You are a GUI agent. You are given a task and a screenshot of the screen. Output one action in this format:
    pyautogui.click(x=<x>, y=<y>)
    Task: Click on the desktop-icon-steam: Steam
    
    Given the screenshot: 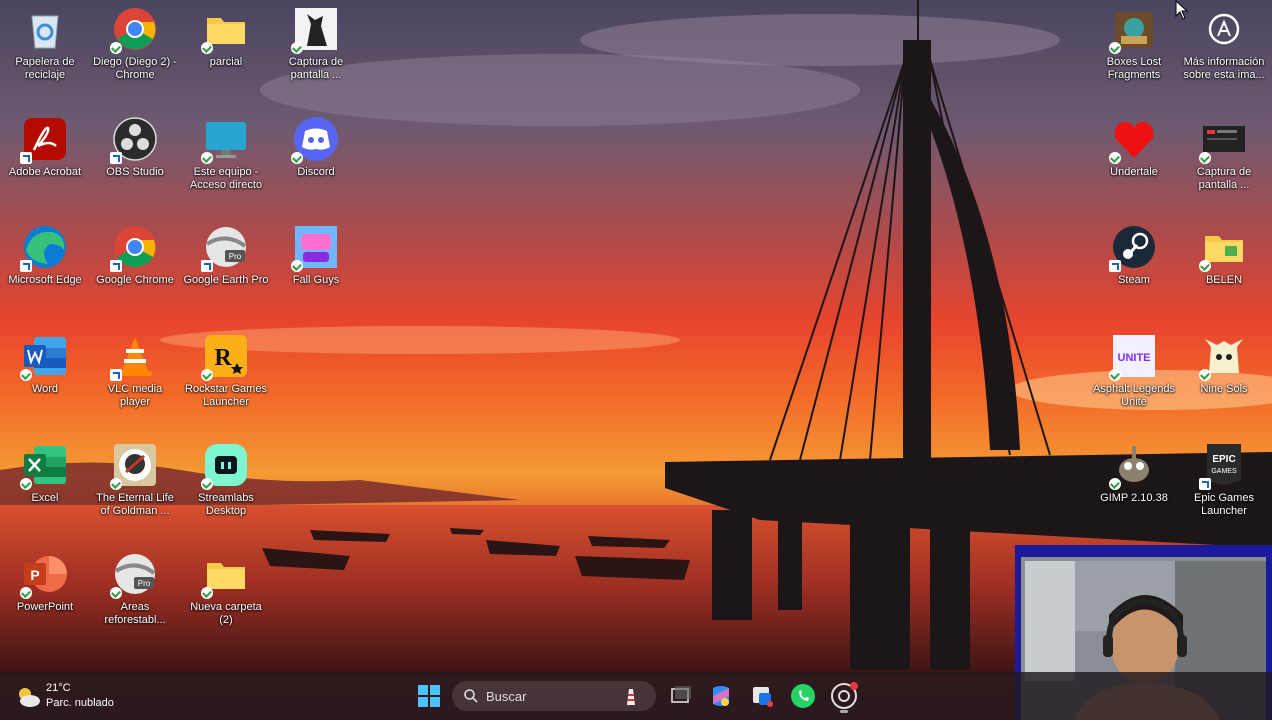 What is the action you would take?
    pyautogui.click(x=1134, y=268)
    